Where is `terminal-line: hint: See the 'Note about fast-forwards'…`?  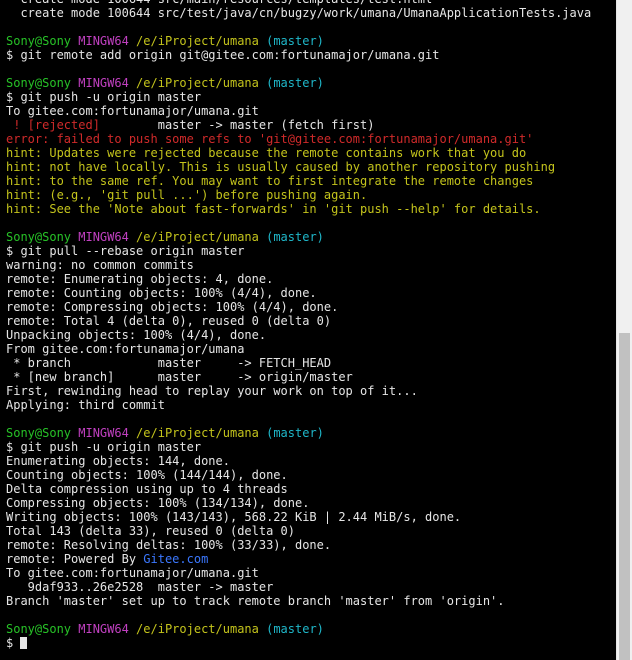 terminal-line: hint: See the 'Note about fast-forwards'… is located at coordinates (311, 209).